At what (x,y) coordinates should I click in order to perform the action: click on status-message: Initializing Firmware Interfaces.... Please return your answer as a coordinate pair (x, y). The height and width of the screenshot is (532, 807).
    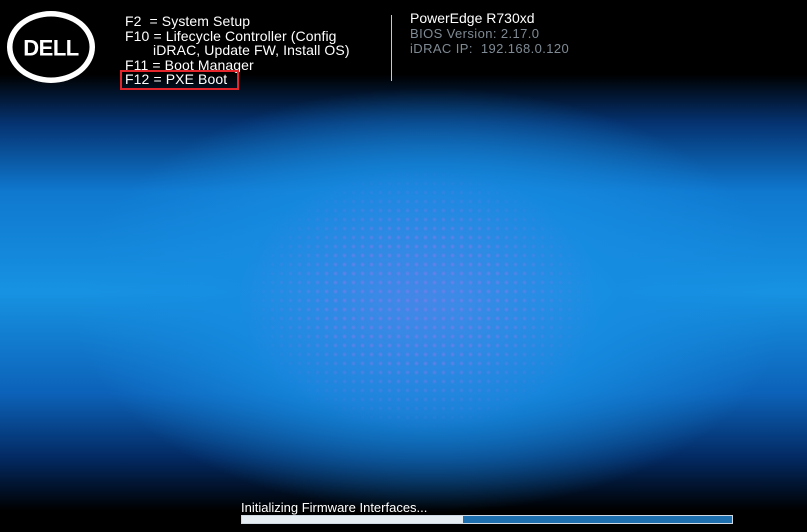
    Looking at the image, I should click on (334, 507).